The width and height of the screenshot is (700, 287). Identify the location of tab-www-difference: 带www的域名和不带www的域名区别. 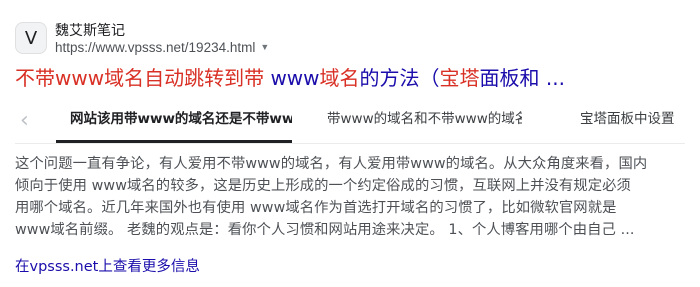
(424, 120).